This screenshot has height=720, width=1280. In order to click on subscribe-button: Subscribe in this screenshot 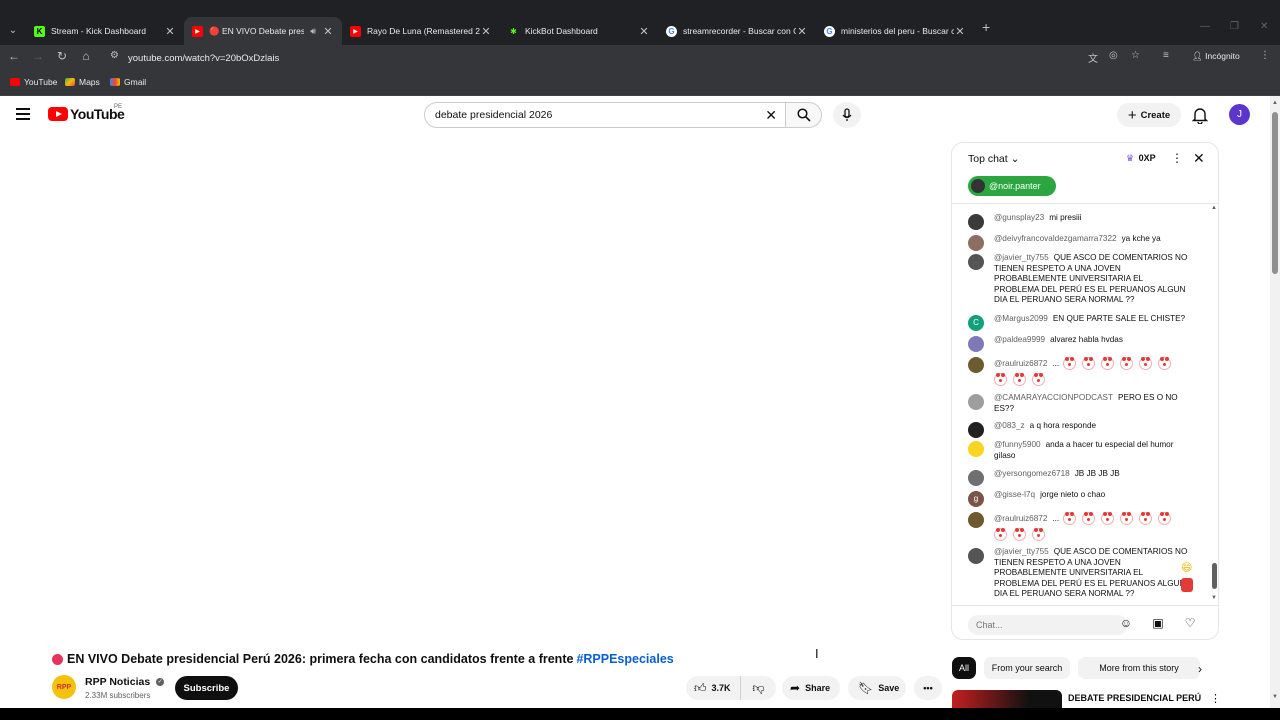, I will do `click(206, 688)`.